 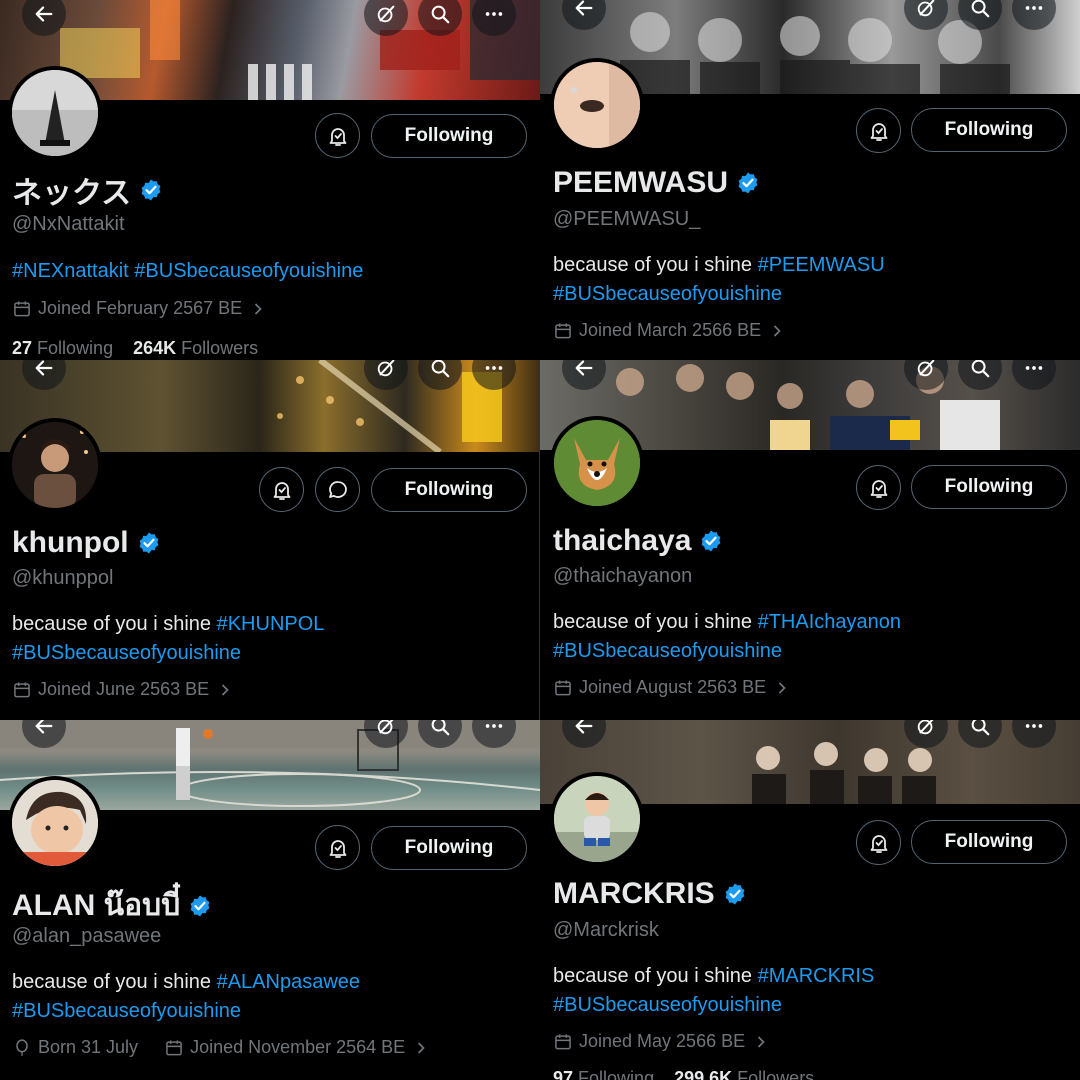 What do you see at coordinates (88, 1047) in the screenshot?
I see `born-text: Born 31 July` at bounding box center [88, 1047].